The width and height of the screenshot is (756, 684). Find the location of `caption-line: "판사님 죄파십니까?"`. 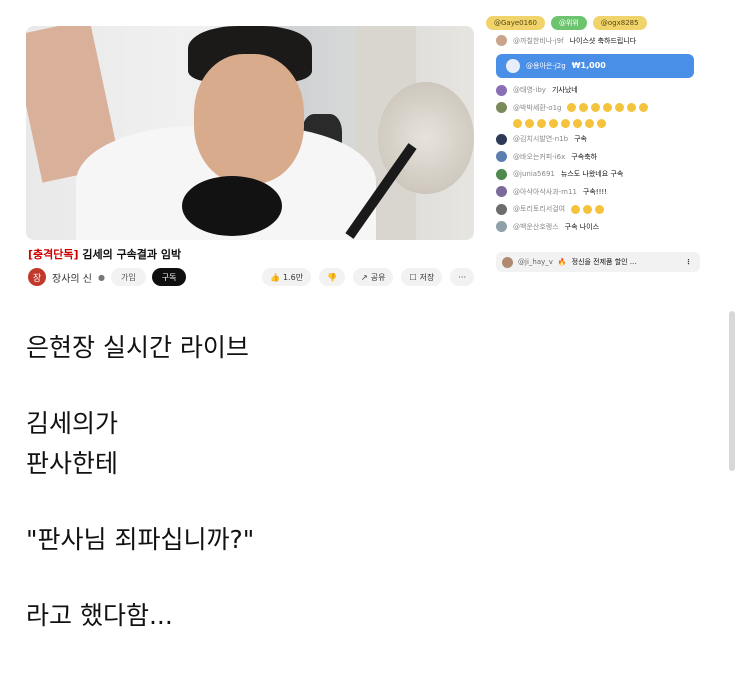

caption-line: "판사님 죄파십니까?" is located at coordinates (140, 539).